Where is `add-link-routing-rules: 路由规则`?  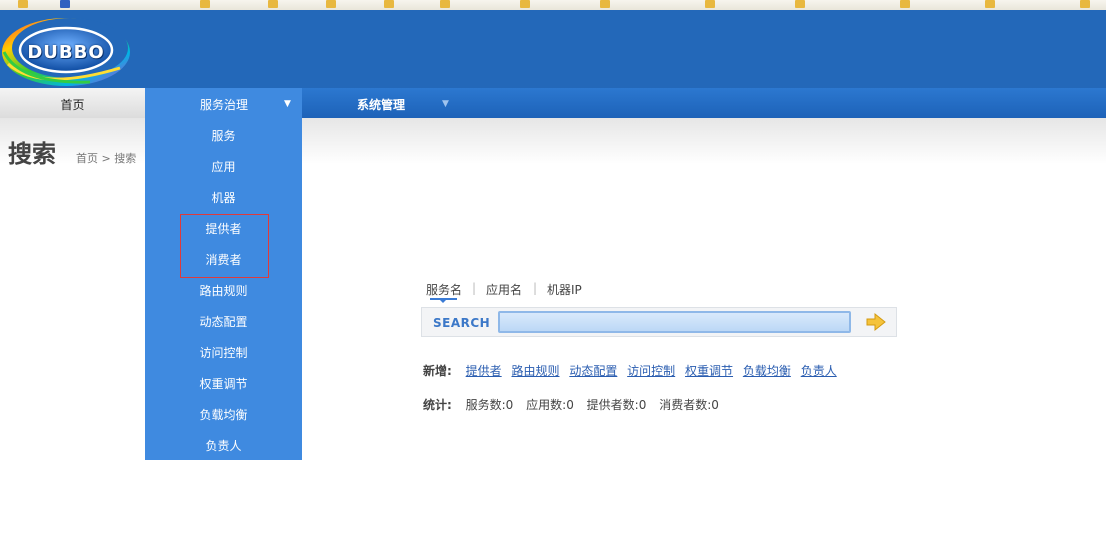
add-link-routing-rules: 路由规则 is located at coordinates (535, 371).